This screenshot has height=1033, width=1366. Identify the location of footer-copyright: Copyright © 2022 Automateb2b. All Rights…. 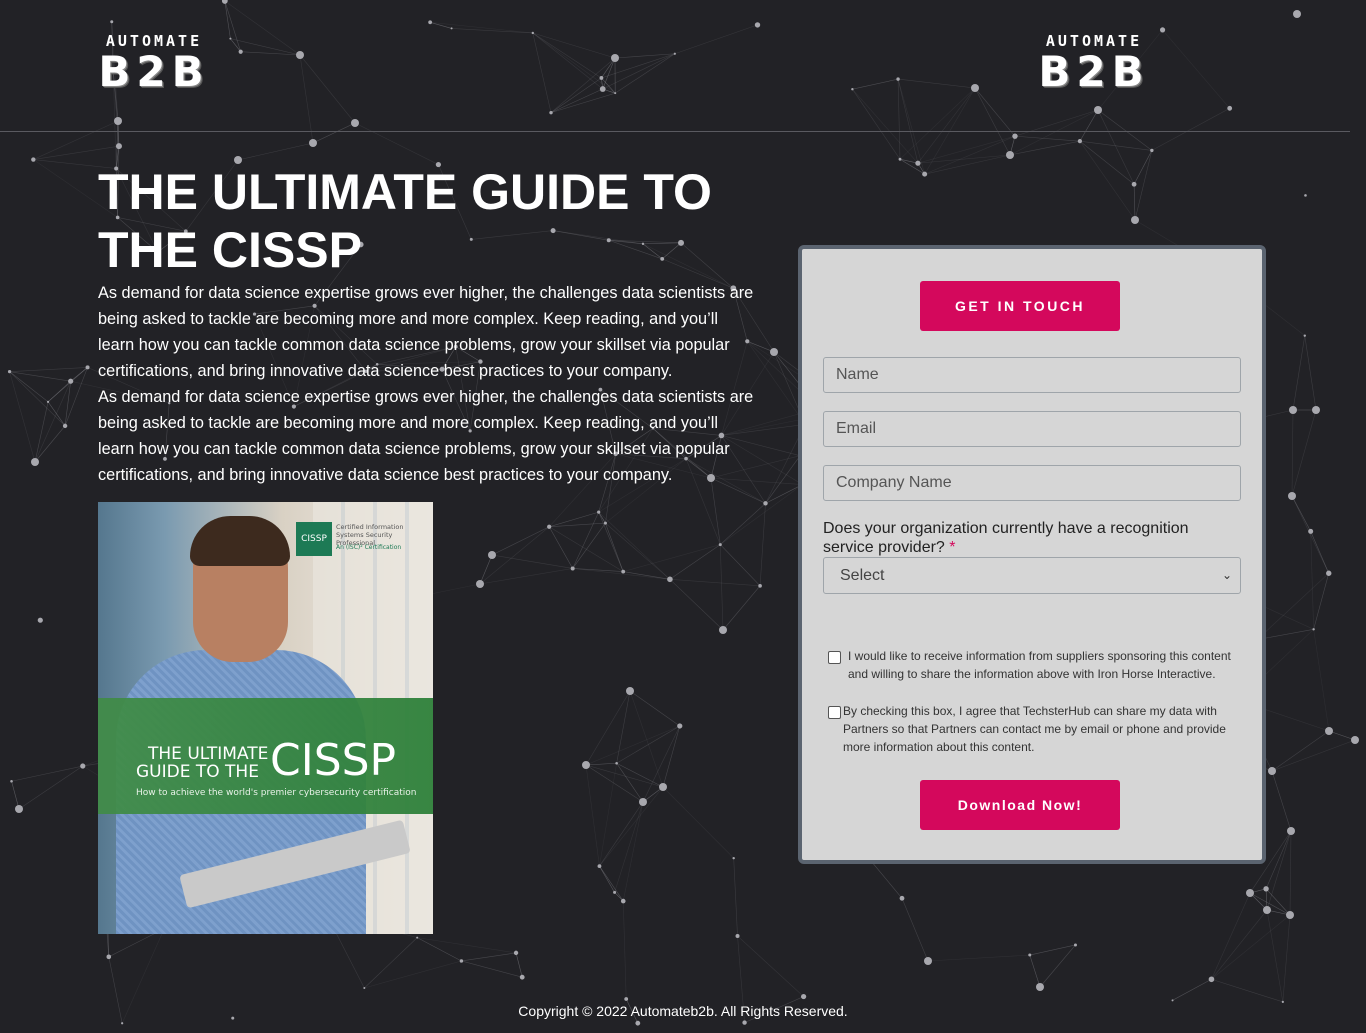
(683, 1011).